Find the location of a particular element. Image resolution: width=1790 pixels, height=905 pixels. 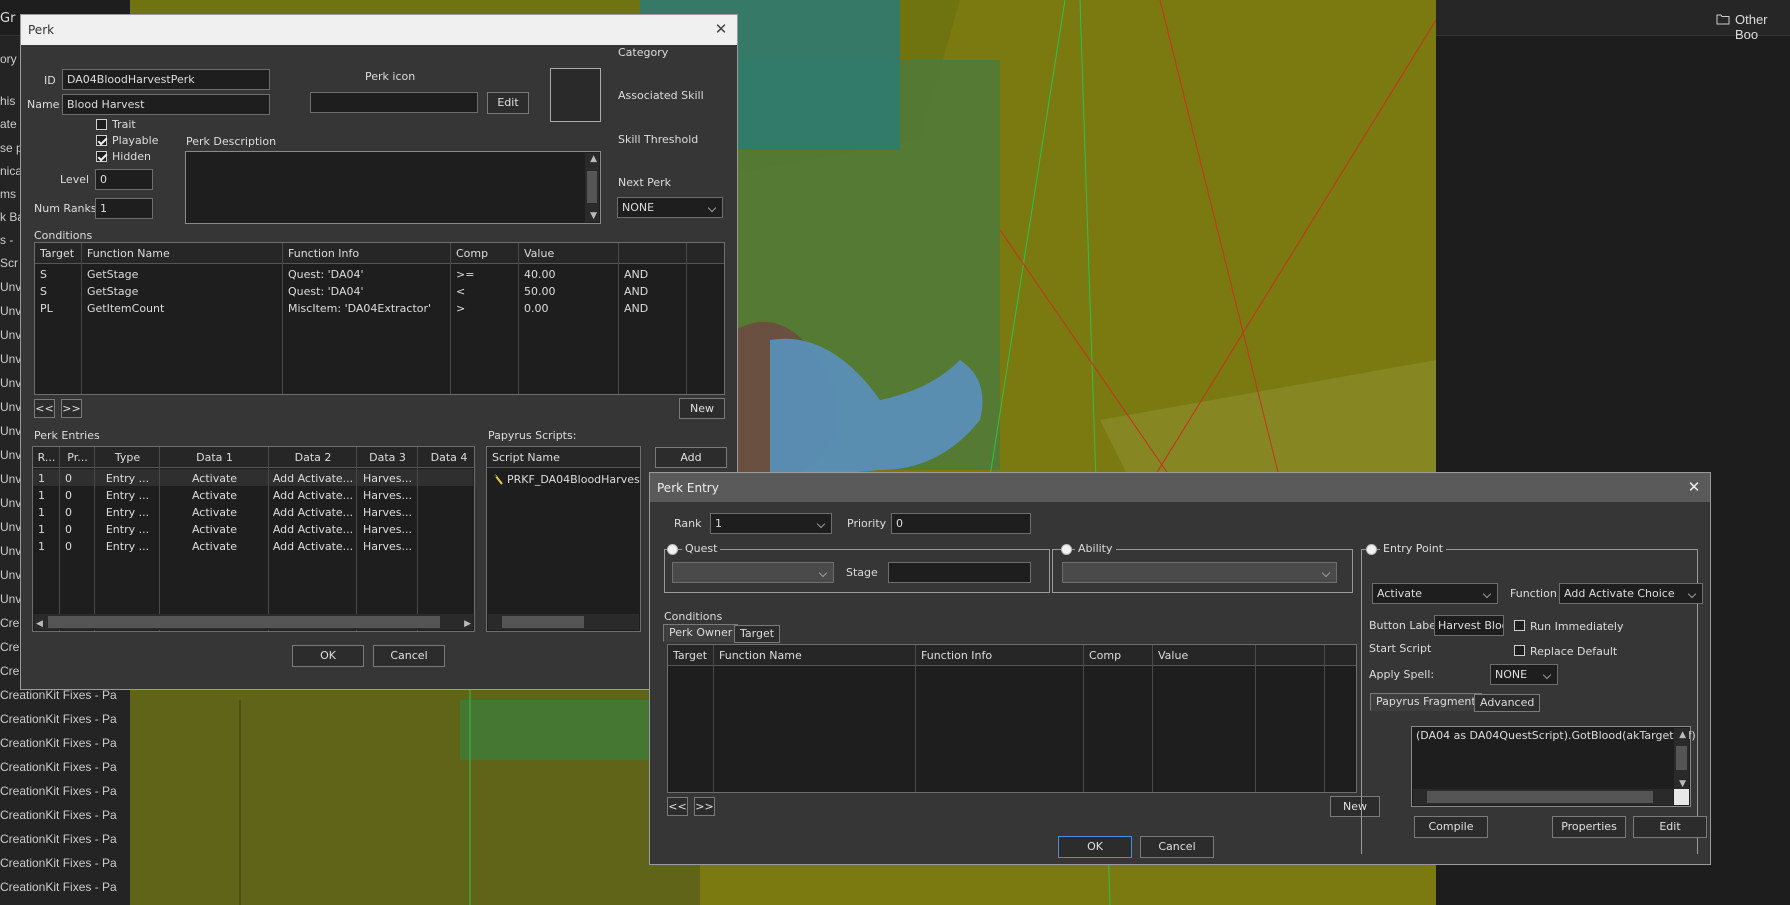

perk-icon-edit-button: Edit is located at coordinates (508, 103).